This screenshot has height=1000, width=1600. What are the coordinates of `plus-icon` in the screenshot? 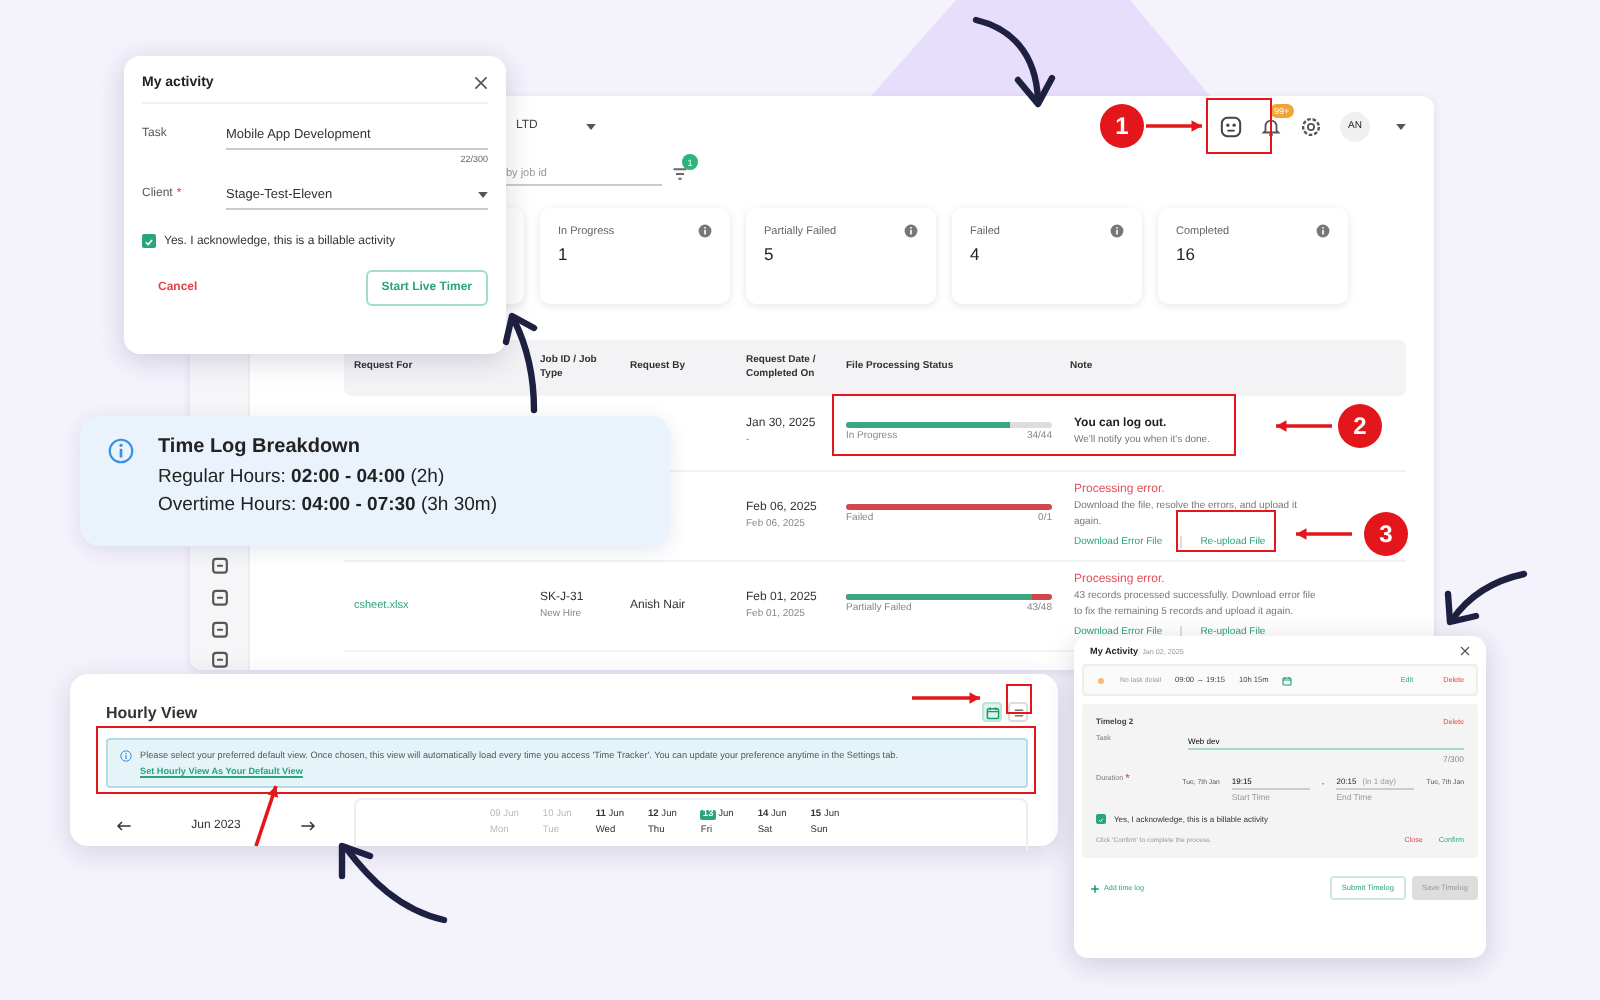 It's located at (1095, 888).